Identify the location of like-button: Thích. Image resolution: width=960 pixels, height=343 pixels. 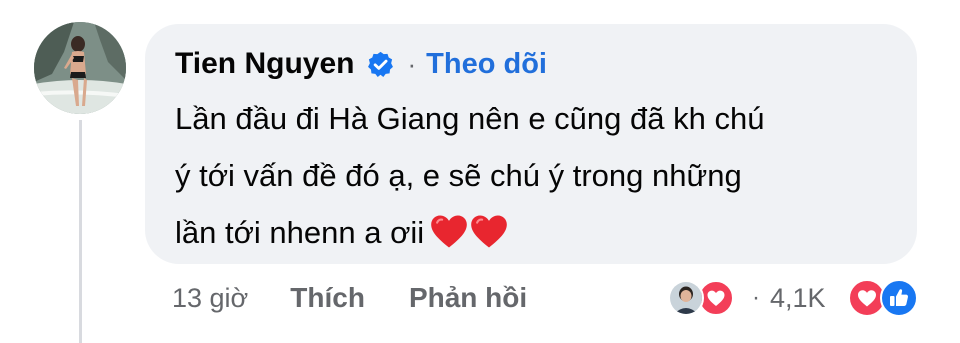
(327, 298).